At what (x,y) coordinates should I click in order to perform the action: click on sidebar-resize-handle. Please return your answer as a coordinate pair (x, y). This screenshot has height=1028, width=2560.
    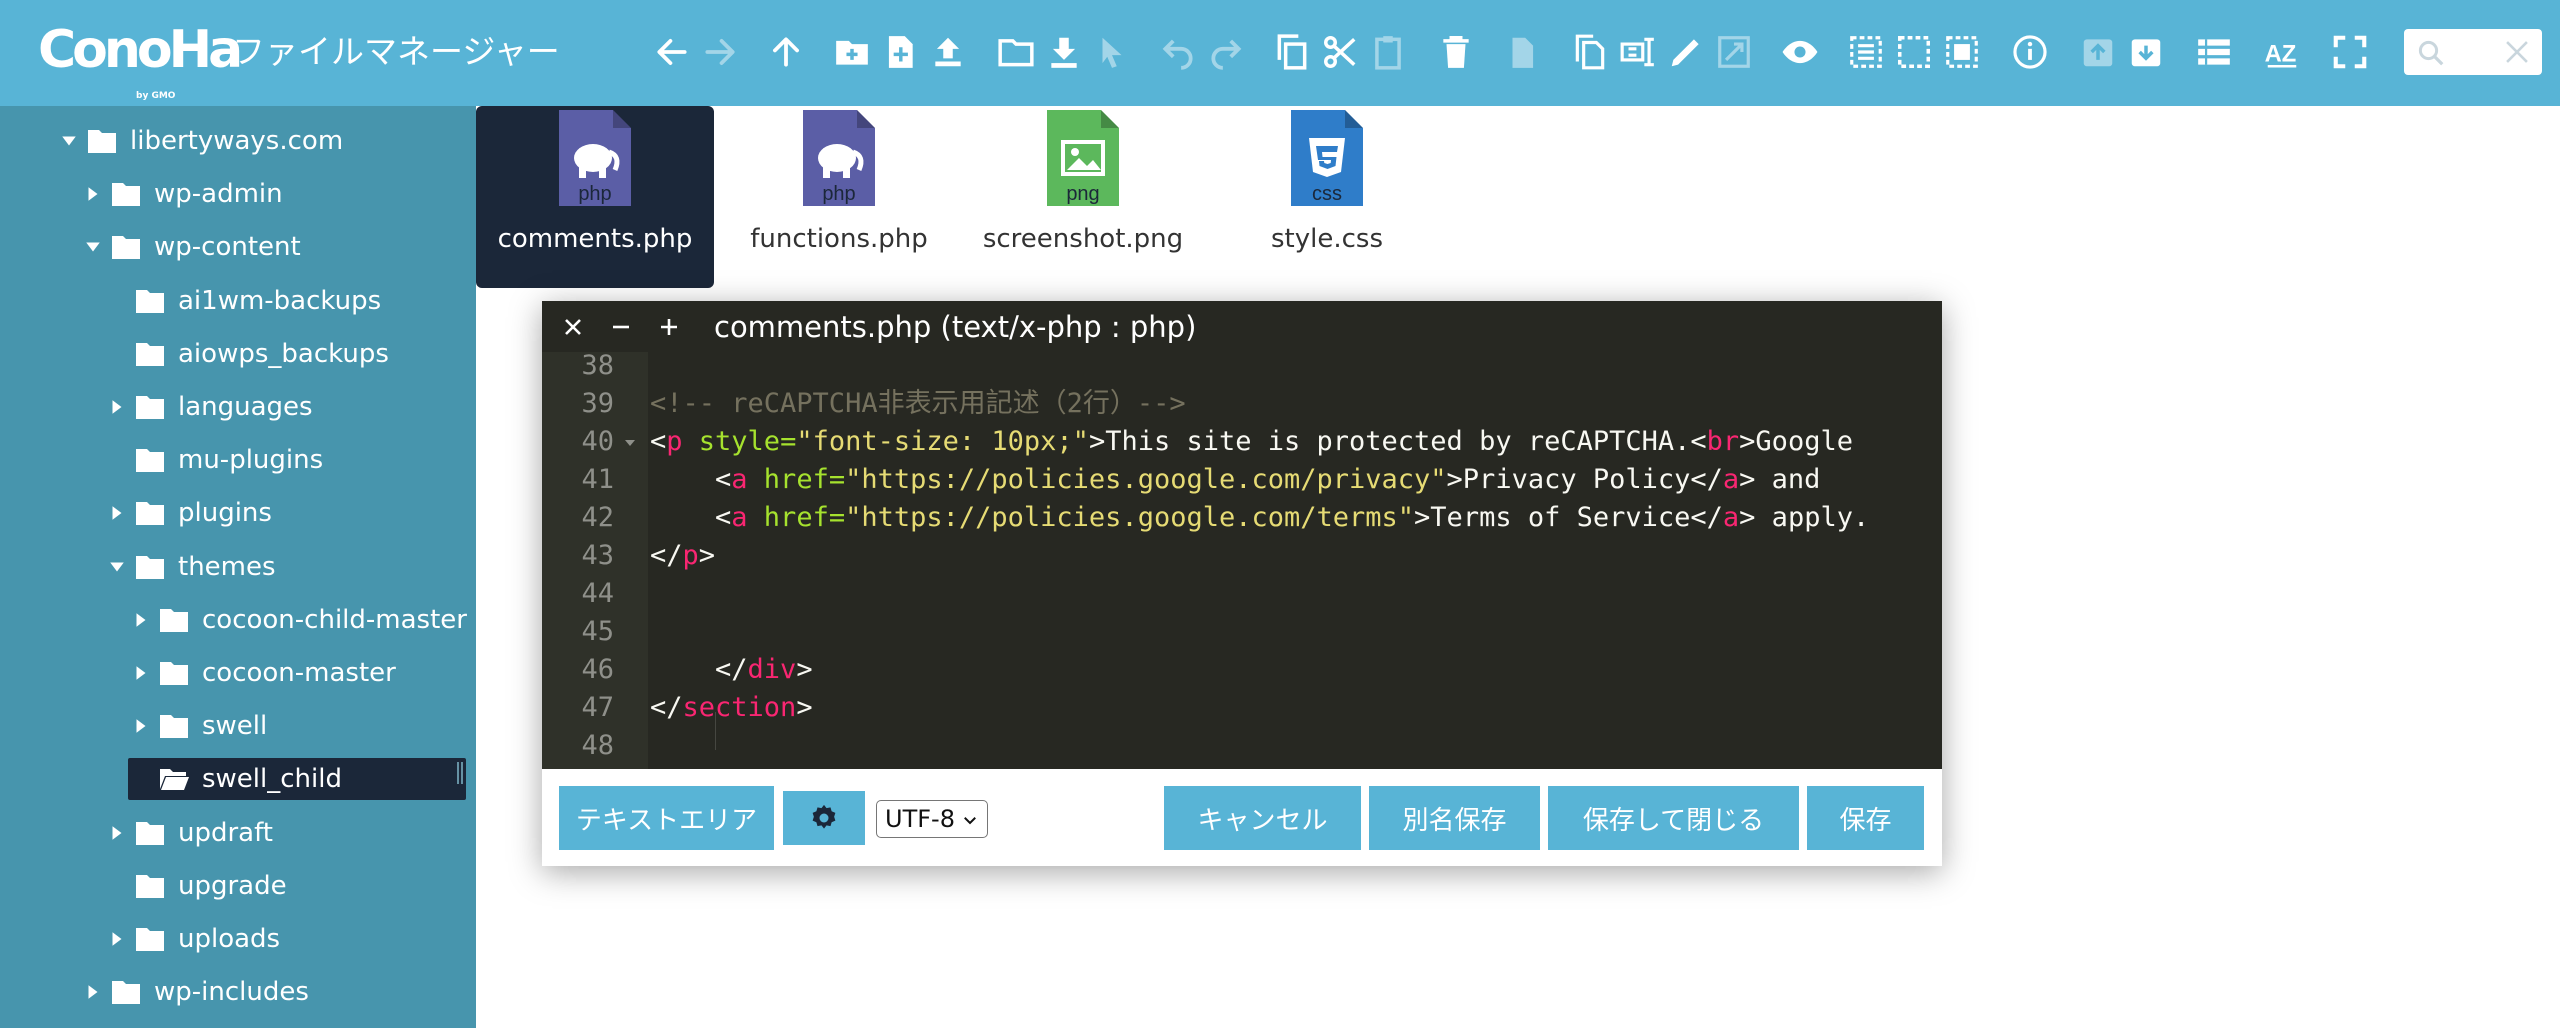
    Looking at the image, I should click on (460, 773).